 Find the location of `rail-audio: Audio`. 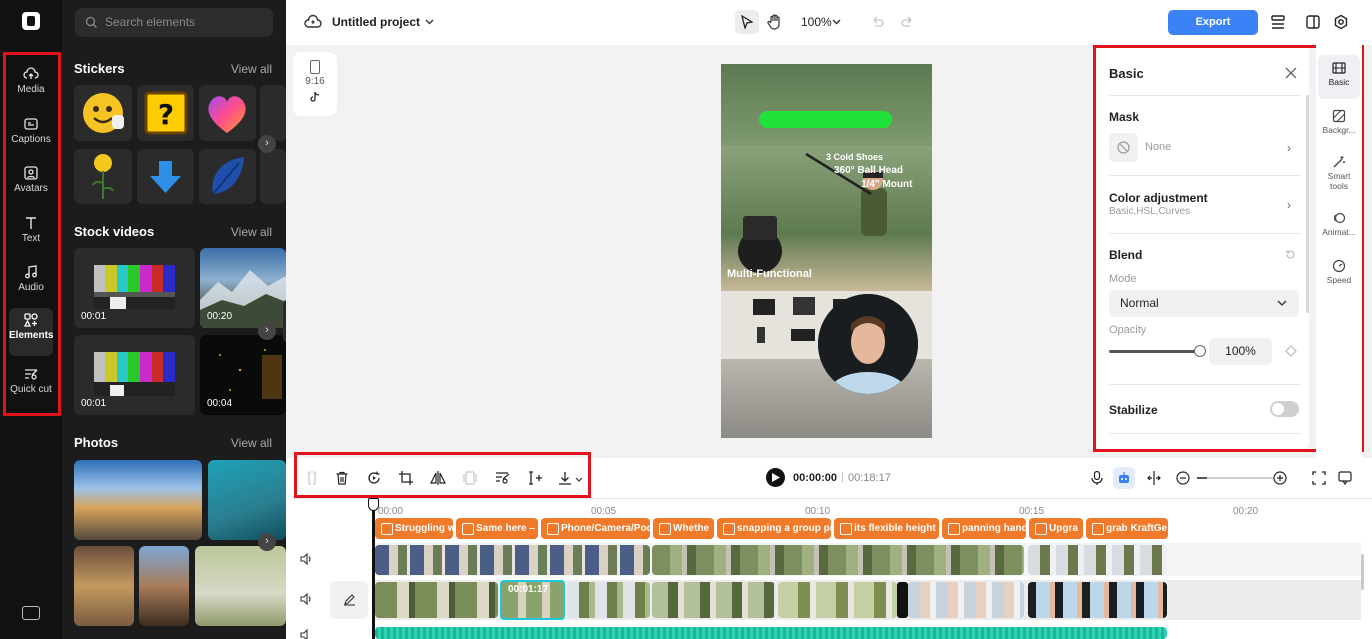

rail-audio: Audio is located at coordinates (31, 283).